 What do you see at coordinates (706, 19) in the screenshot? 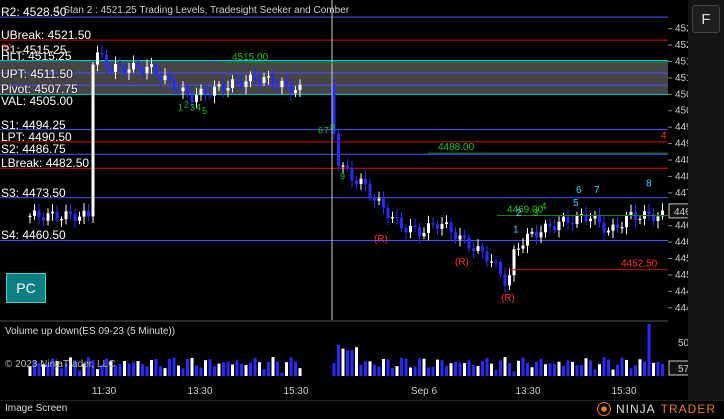
I see `f-button: F` at bounding box center [706, 19].